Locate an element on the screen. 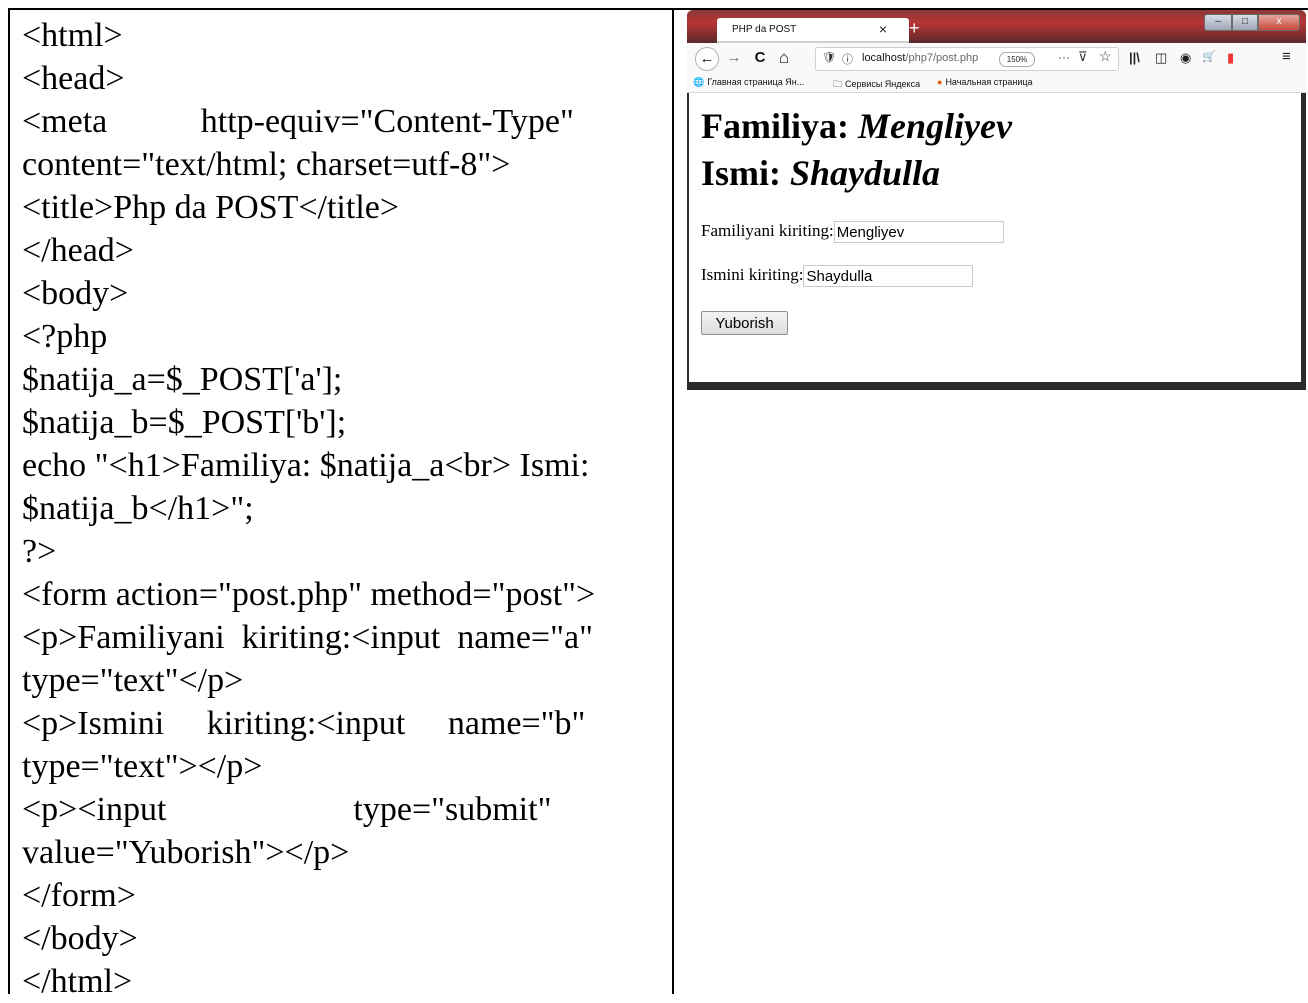 This screenshot has width=1308, height=1003. ismi-label: Ismi: is located at coordinates (741, 173).